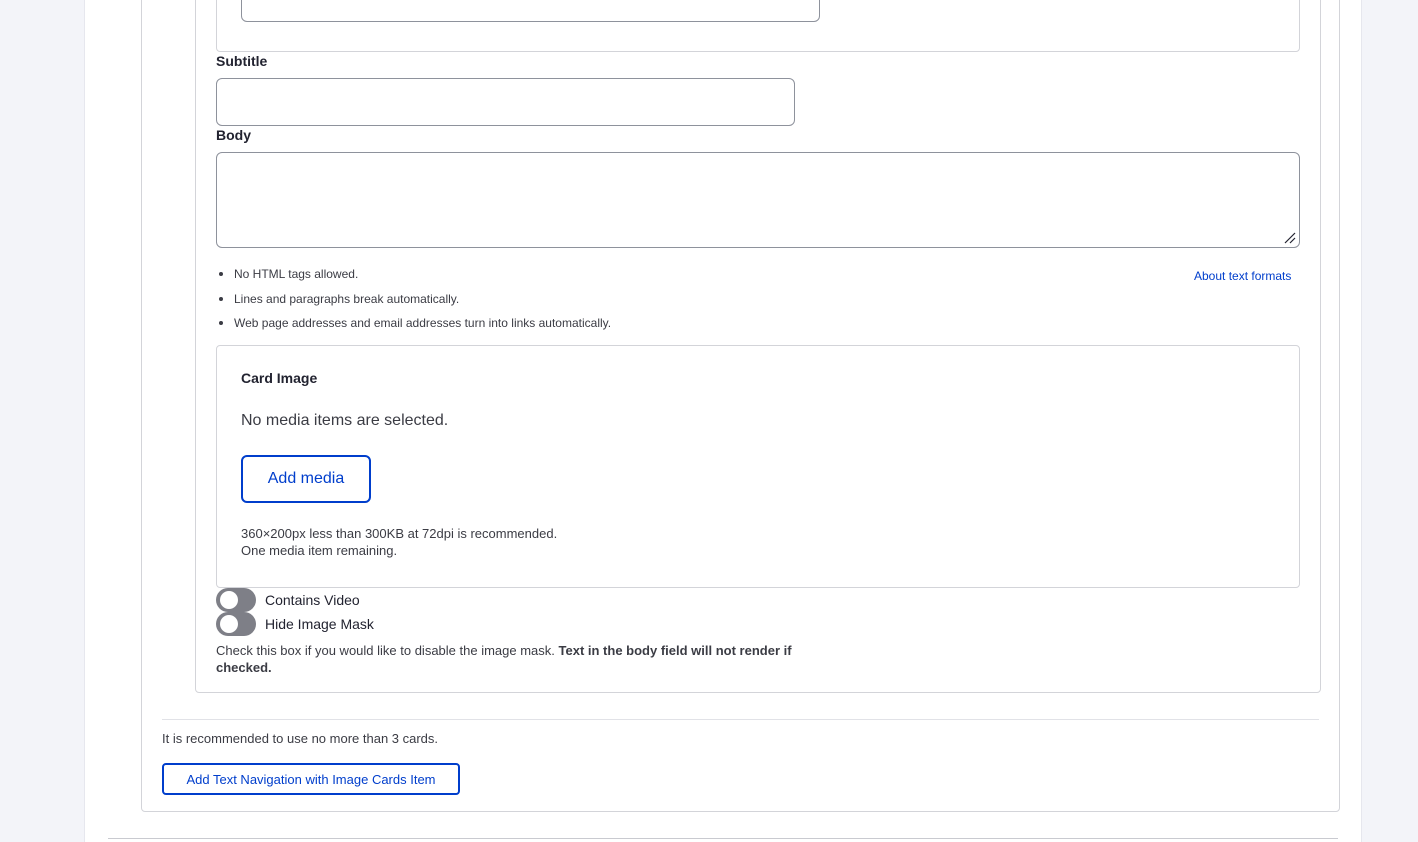 Image resolution: width=1418 pixels, height=842 pixels. Describe the element at coordinates (319, 624) in the screenshot. I see `hide-image-mask-label: Hide Image Mask` at that location.